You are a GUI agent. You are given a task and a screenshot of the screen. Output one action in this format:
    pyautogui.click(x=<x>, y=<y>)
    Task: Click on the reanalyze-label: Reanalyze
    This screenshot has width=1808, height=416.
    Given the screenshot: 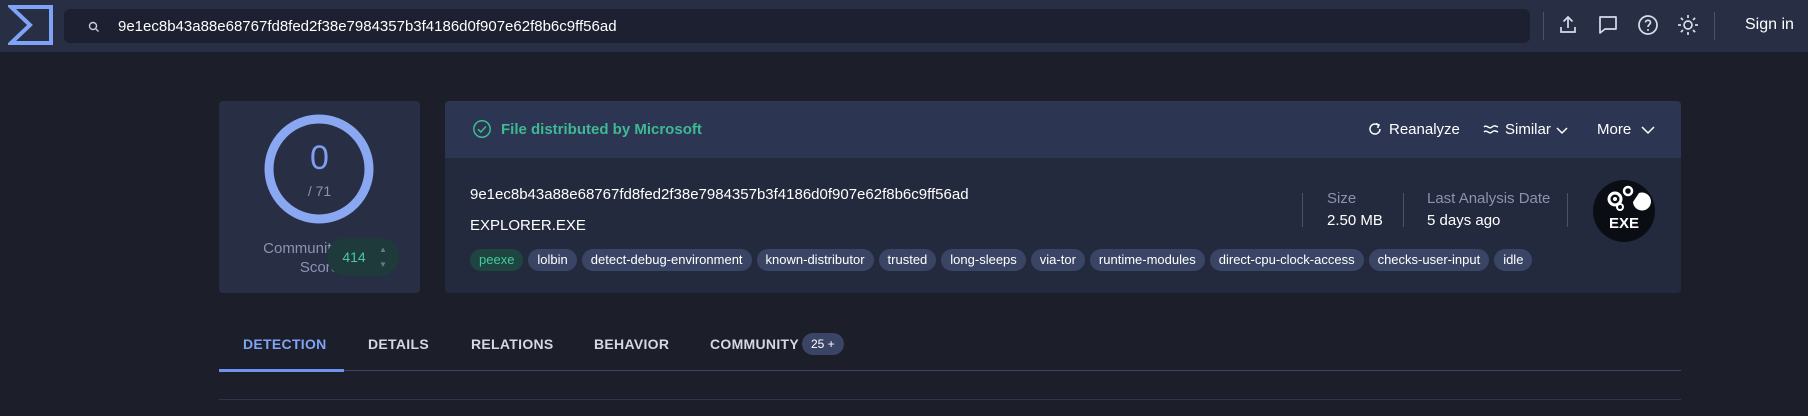 What is the action you would take?
    pyautogui.click(x=1424, y=129)
    